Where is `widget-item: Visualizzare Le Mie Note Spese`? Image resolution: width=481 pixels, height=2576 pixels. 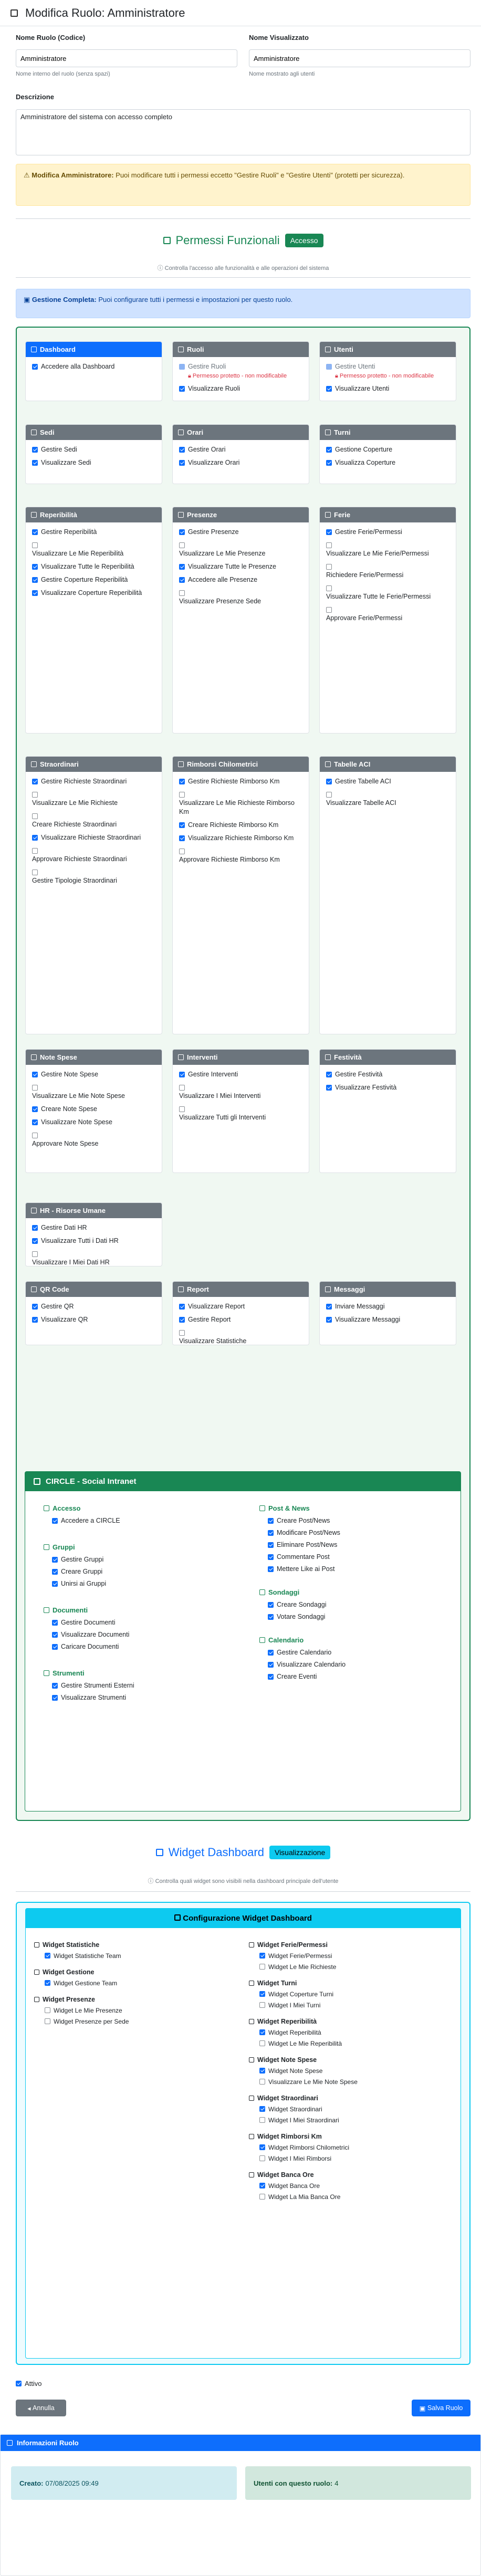 widget-item: Visualizzare Le Mie Note Spese is located at coordinates (356, 2082).